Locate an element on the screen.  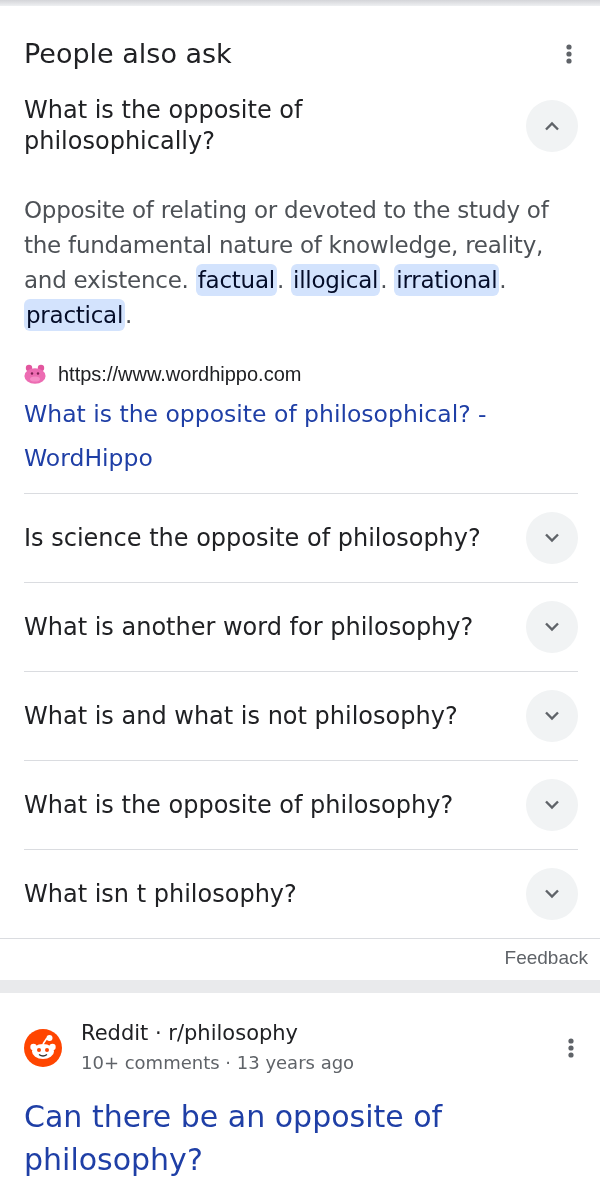
result-title-link: What is the opposite of philosophical? - WordHippo is located at coordinates (301, 436).